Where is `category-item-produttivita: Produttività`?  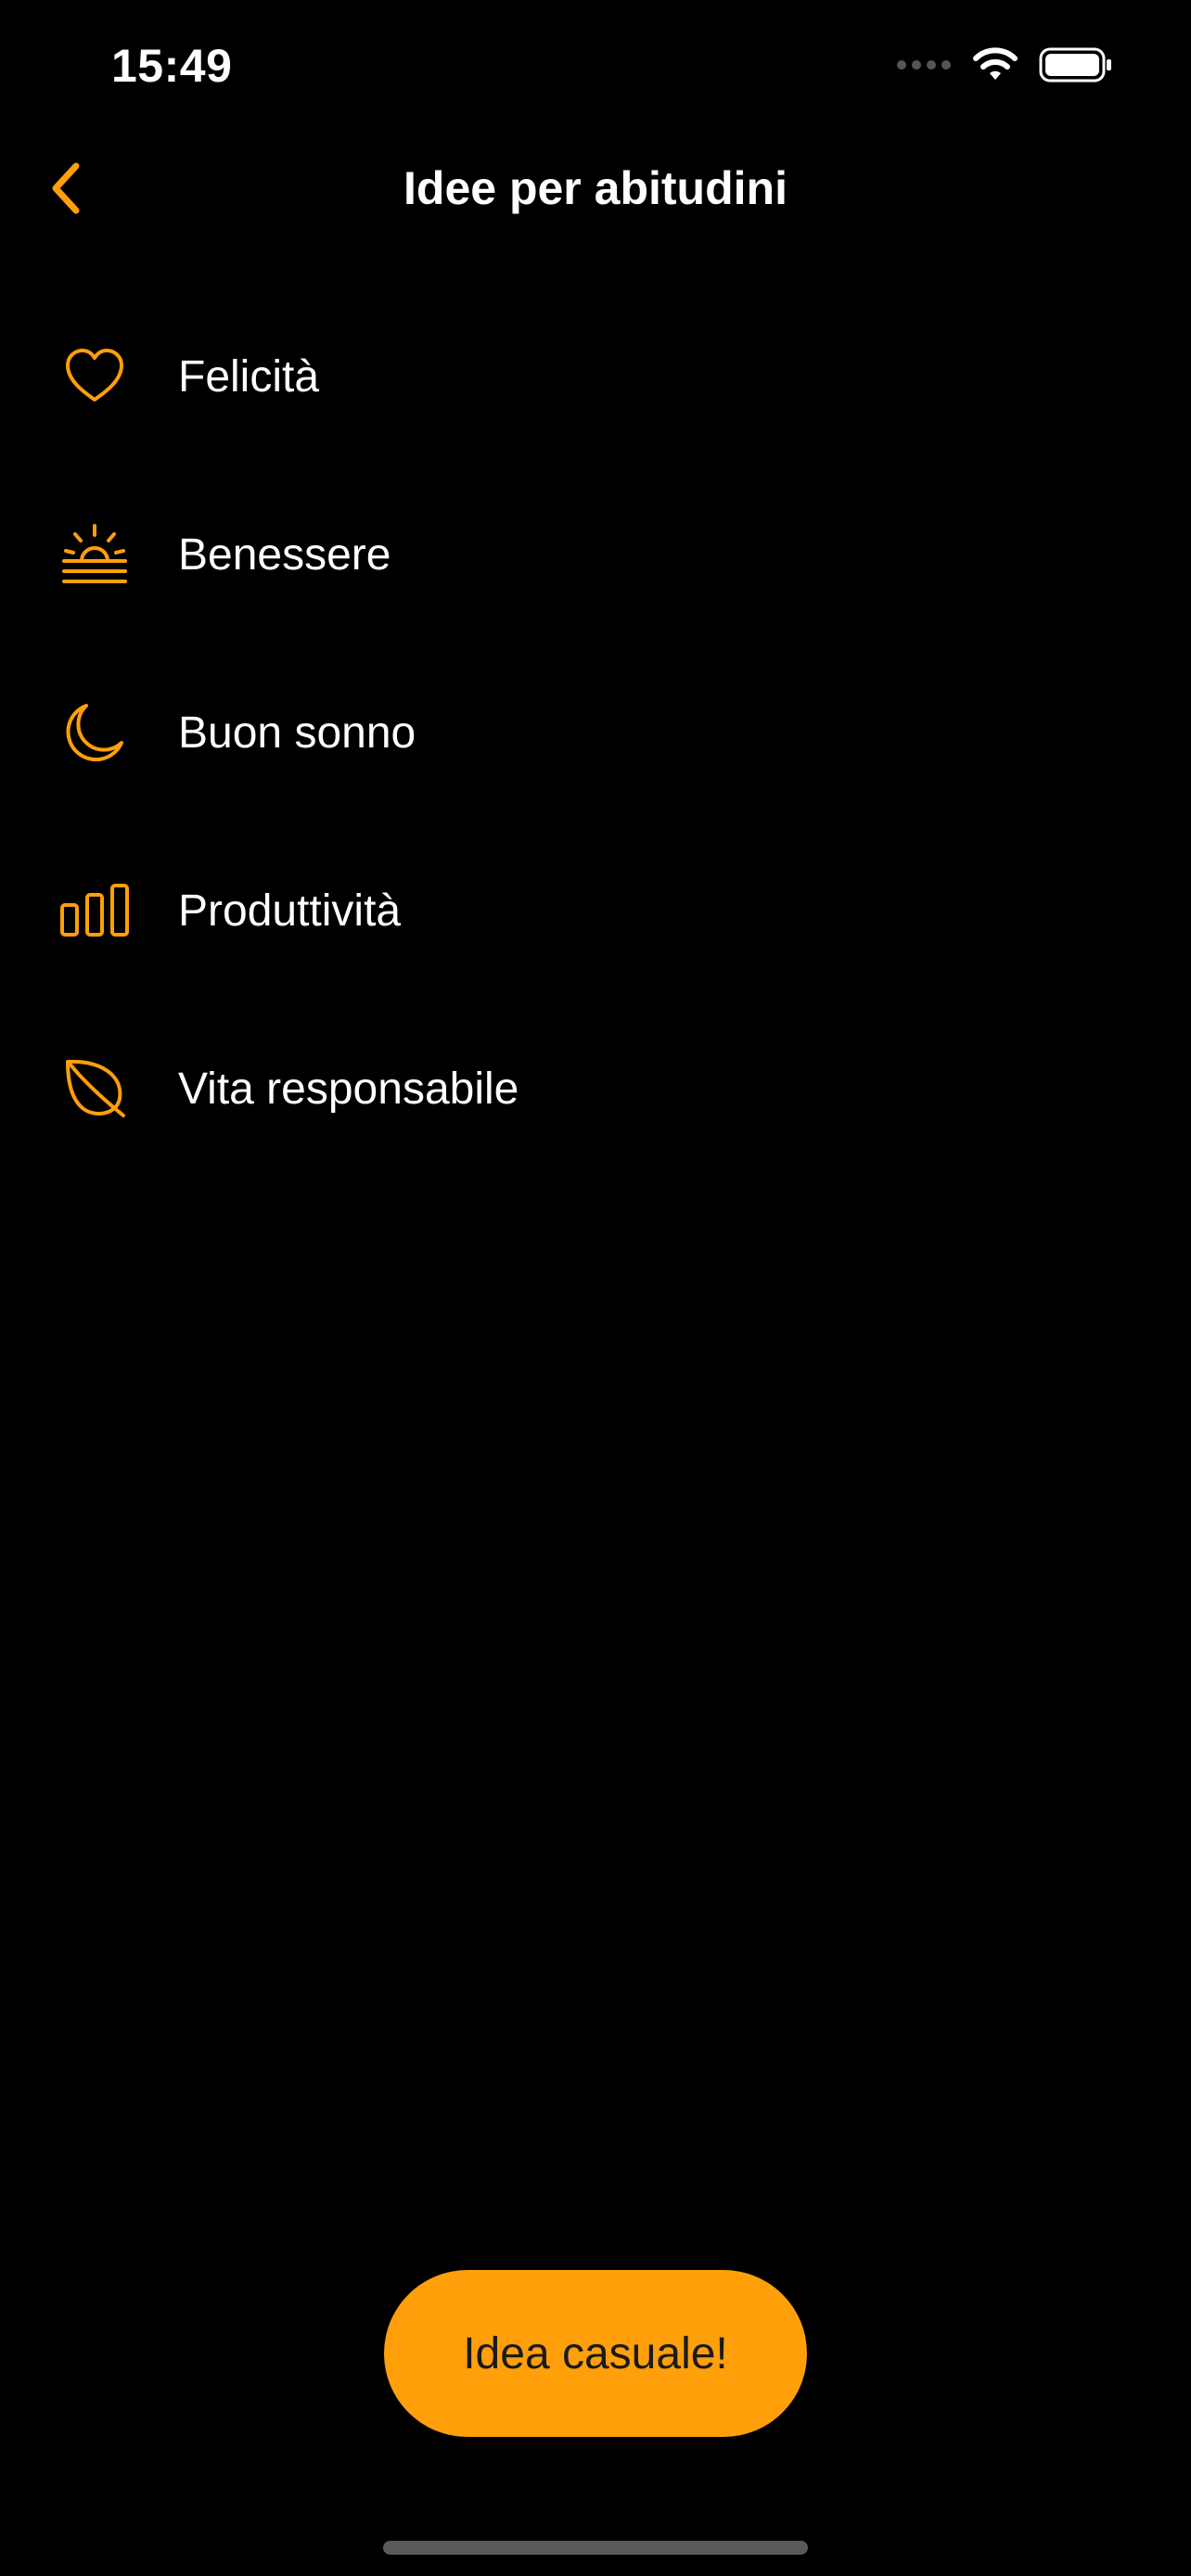 category-item-produttivita: Produttività is located at coordinates (595, 911).